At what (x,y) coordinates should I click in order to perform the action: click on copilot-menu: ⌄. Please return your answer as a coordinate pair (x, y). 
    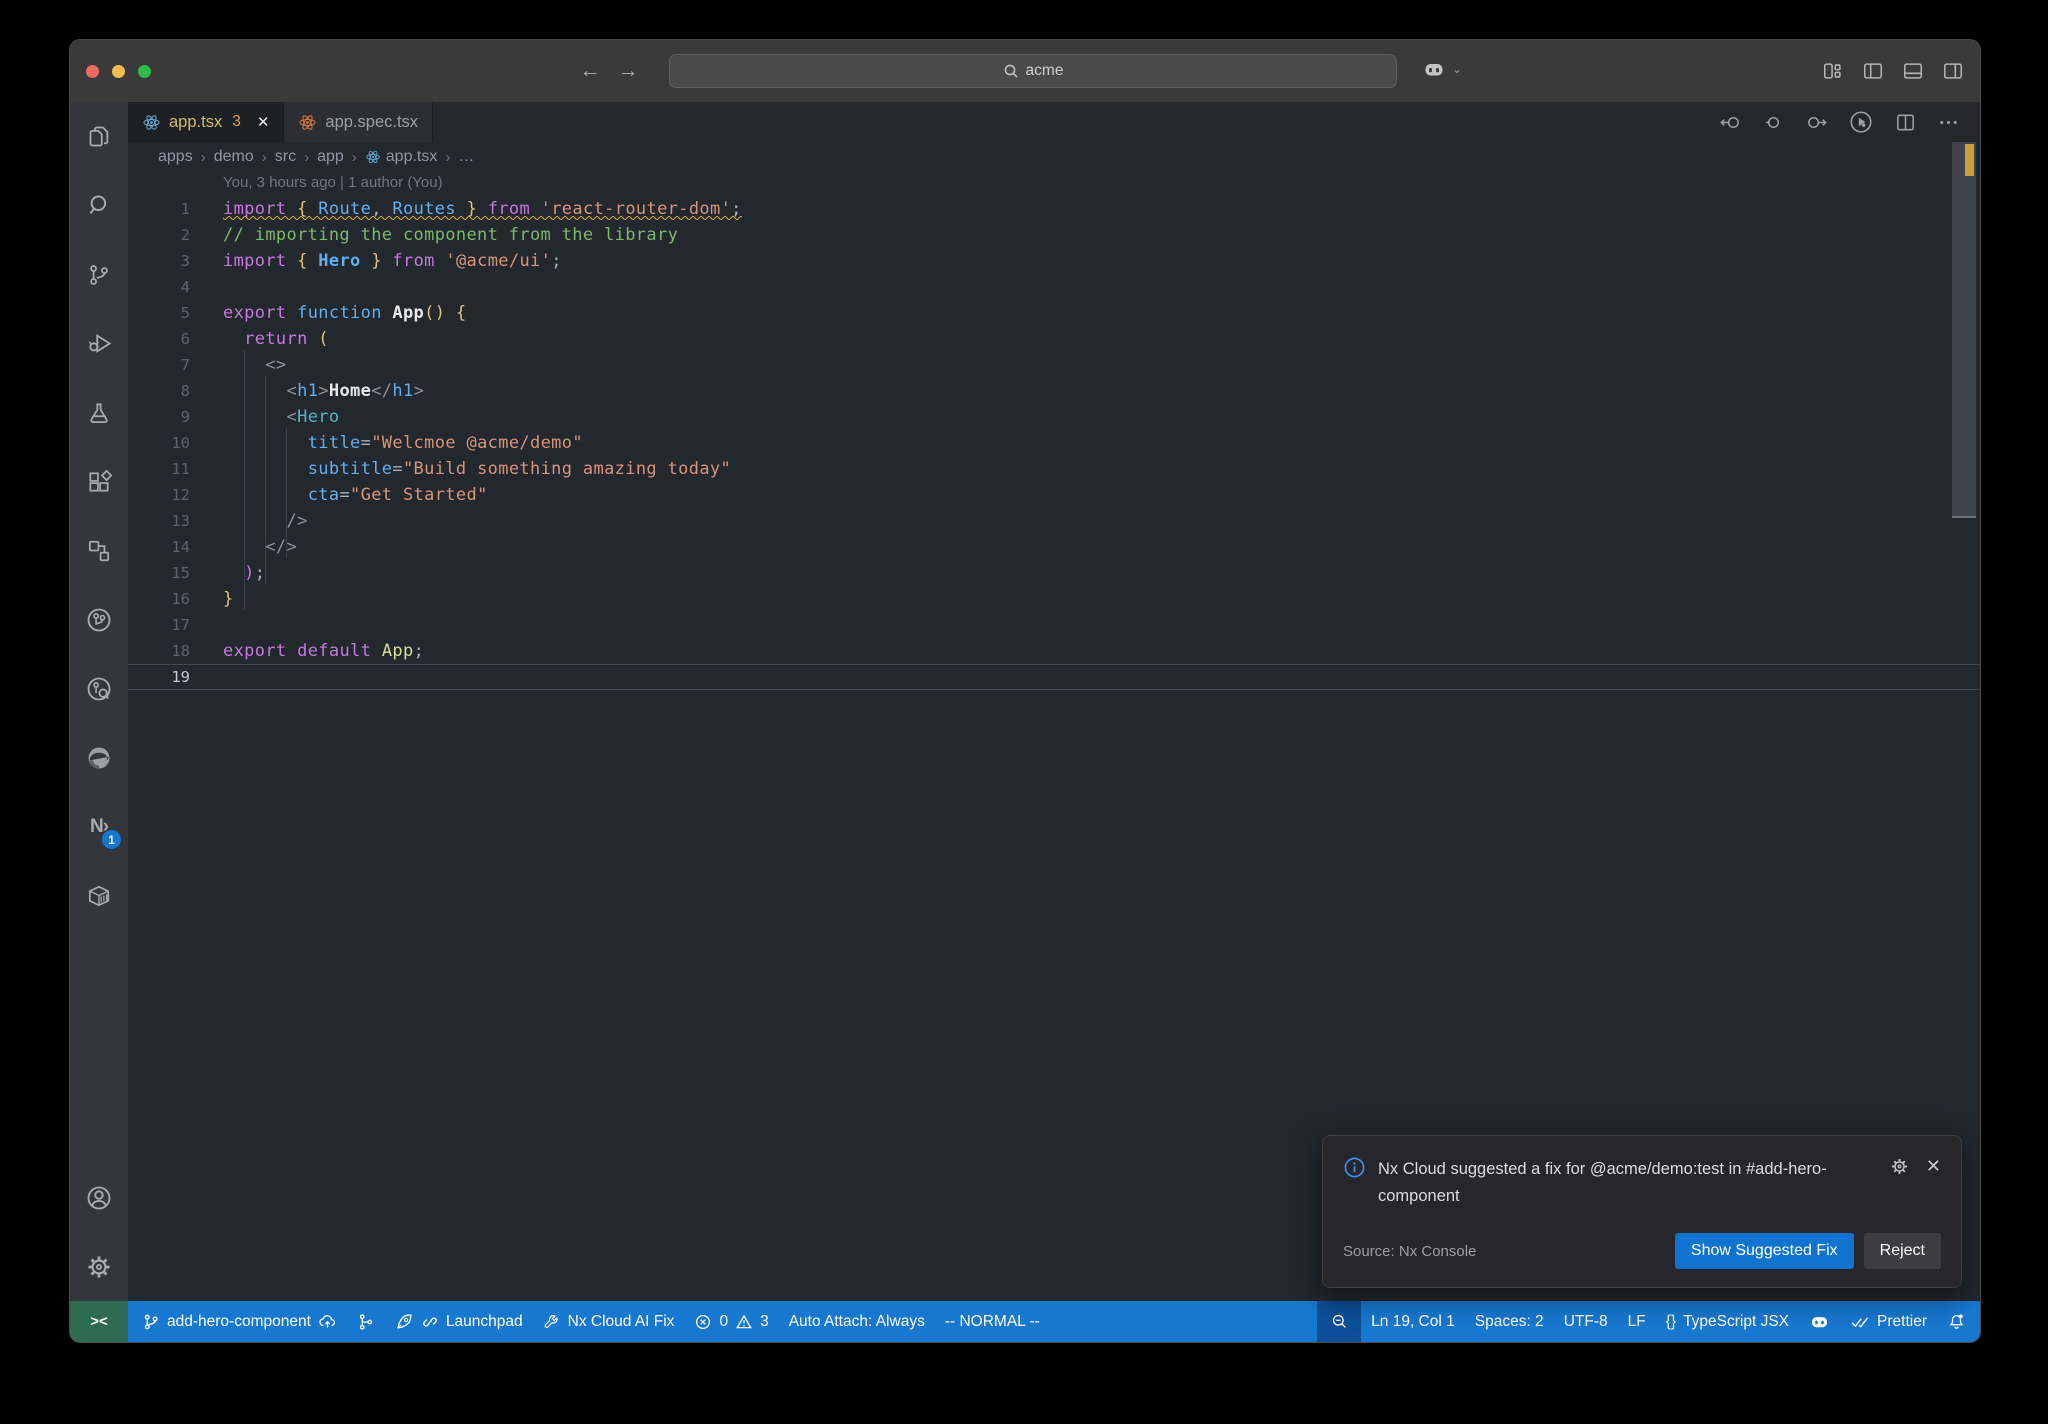
    Looking at the image, I should click on (1442, 69).